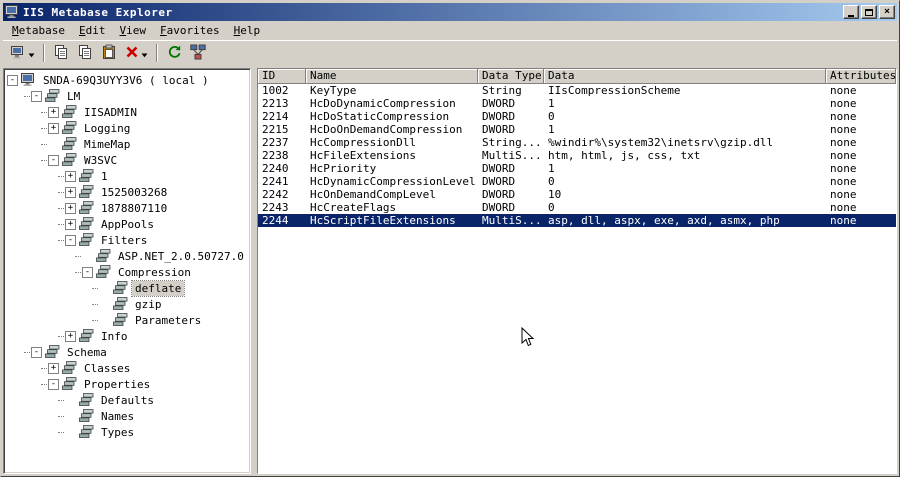 The height and width of the screenshot is (477, 900). What do you see at coordinates (117, 432) in the screenshot?
I see `tree-item-label: Types` at bounding box center [117, 432].